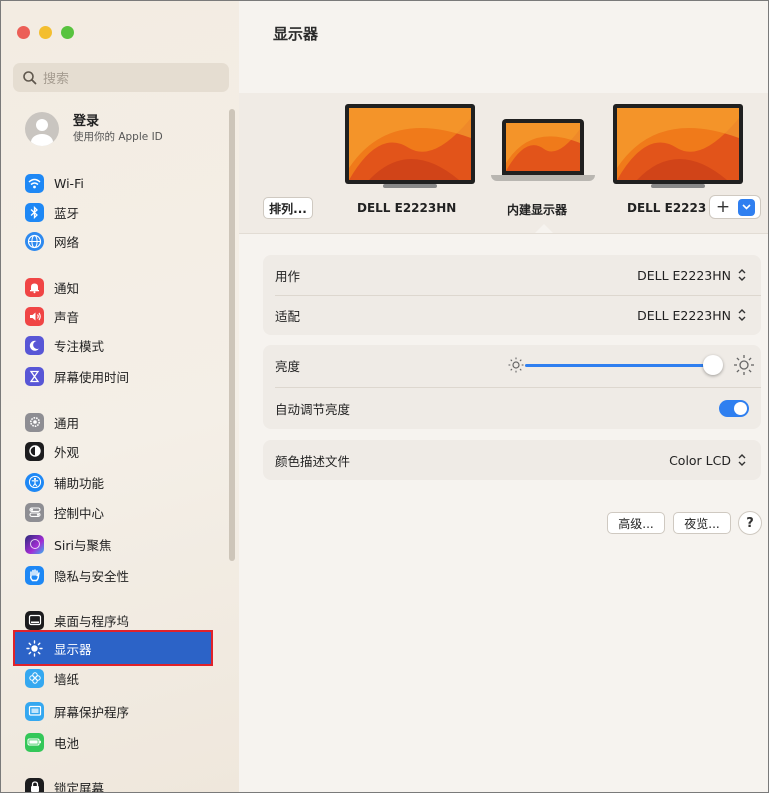 Image resolution: width=769 pixels, height=793 pixels. I want to click on bluetooth-icon, so click(34, 212).